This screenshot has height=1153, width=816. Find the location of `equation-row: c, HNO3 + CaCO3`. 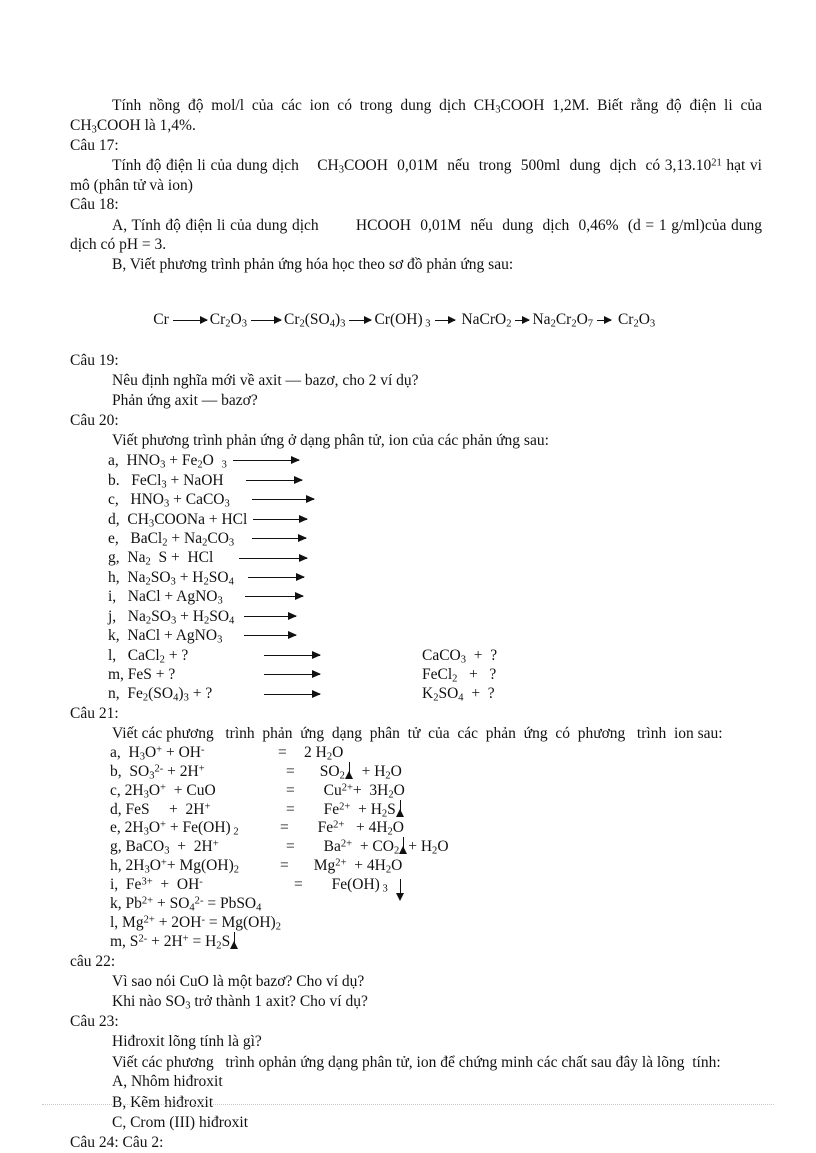

equation-row: c, HNO3 + CaCO3 is located at coordinates (435, 499).